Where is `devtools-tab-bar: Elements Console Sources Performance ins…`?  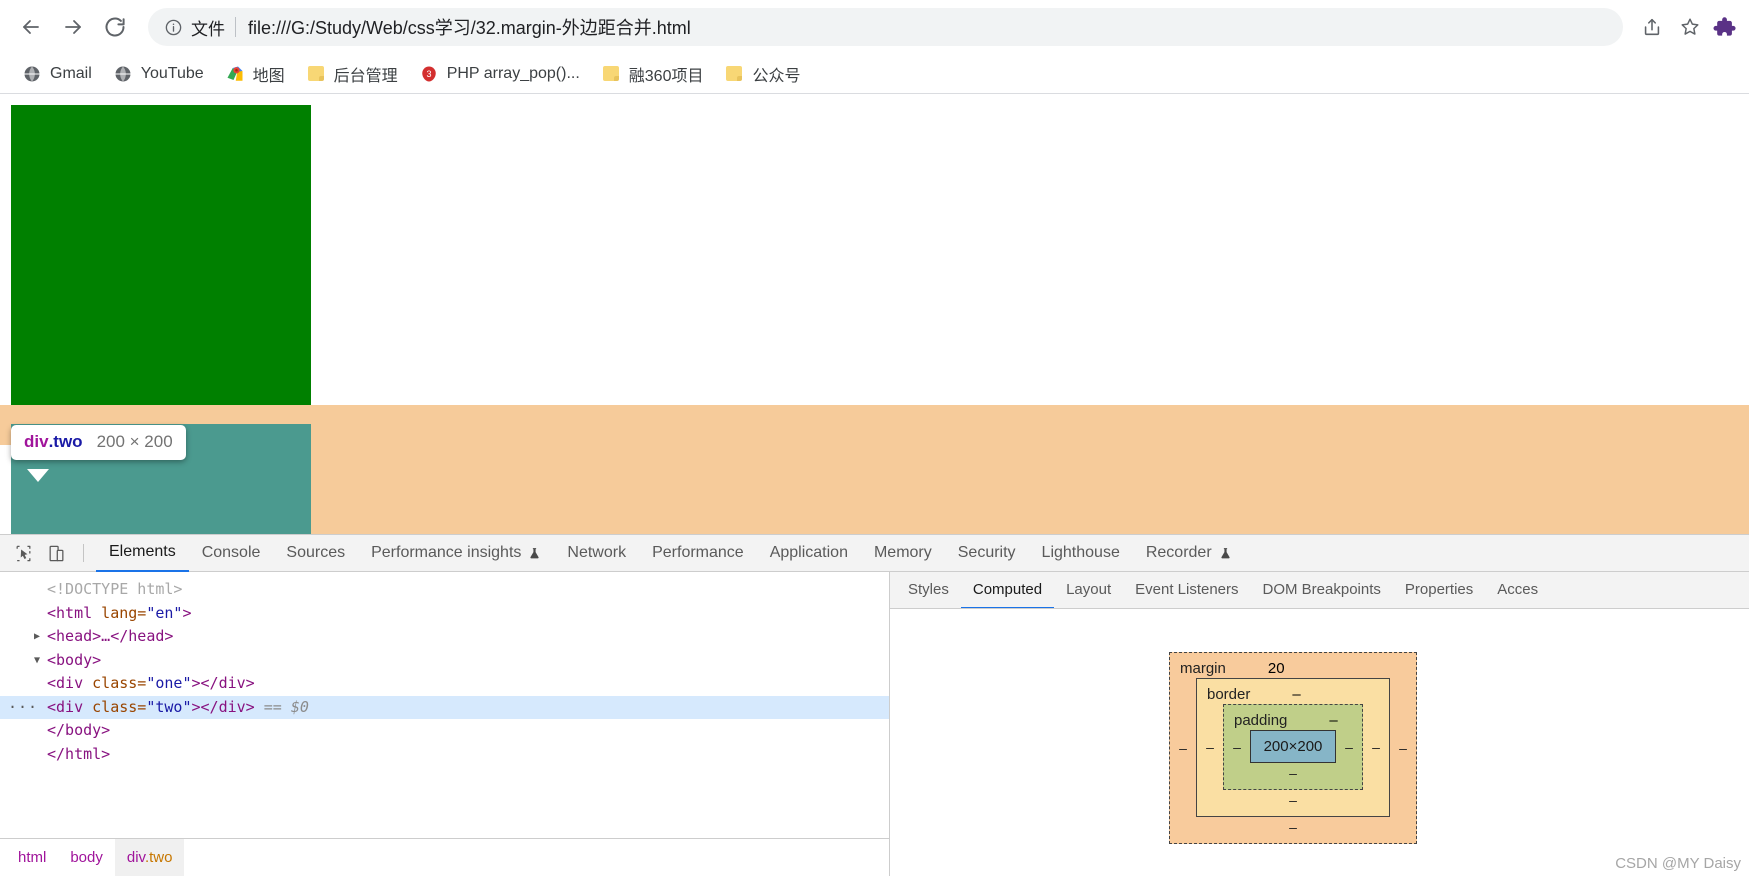 devtools-tab-bar: Elements Console Sources Performance ins… is located at coordinates (874, 553).